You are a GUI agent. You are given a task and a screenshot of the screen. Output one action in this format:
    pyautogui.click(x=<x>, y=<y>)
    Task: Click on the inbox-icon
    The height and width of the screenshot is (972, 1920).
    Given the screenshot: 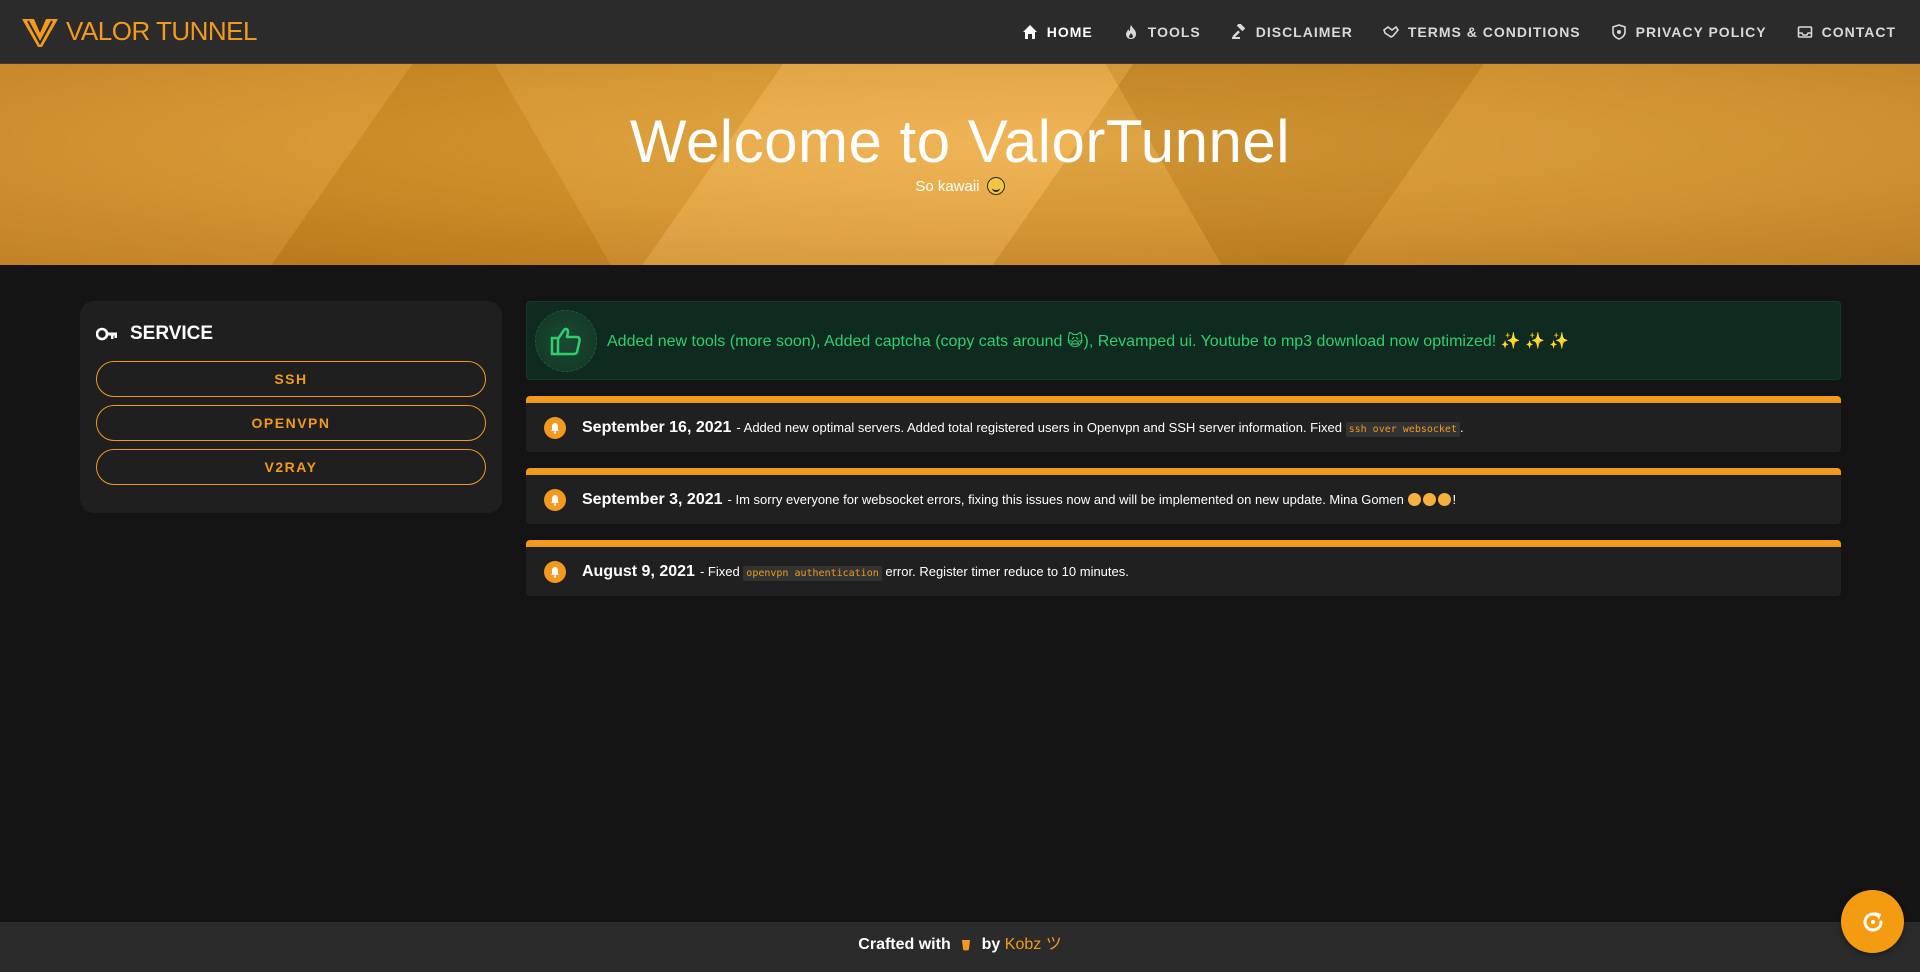 What is the action you would take?
    pyautogui.click(x=1804, y=31)
    